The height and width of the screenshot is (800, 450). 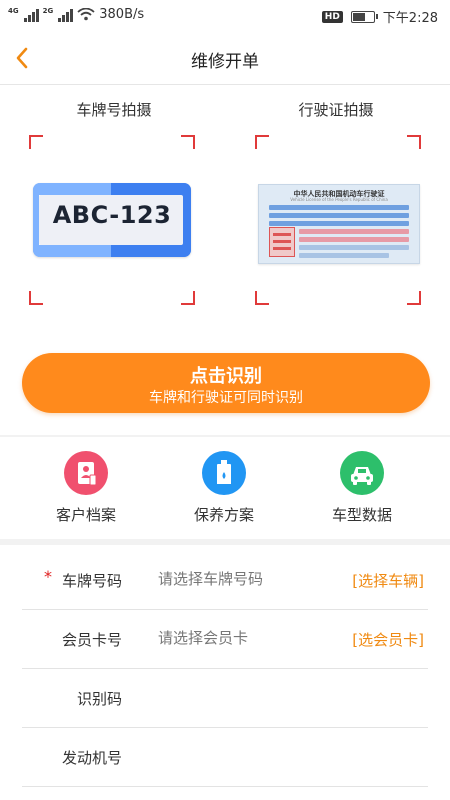 I want to click on status-bar: 4G 2G 380B/s HD 下午2:28, so click(x=225, y=16).